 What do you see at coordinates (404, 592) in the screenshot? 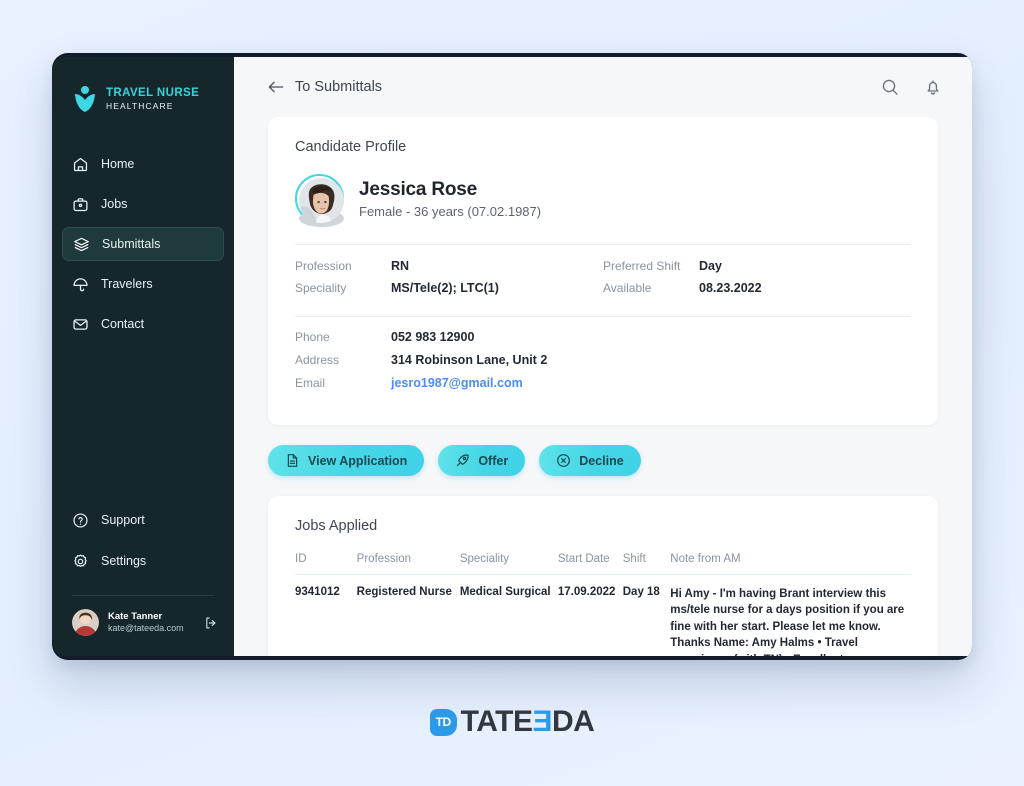
I see `cell-profession: Registered Nurse` at bounding box center [404, 592].